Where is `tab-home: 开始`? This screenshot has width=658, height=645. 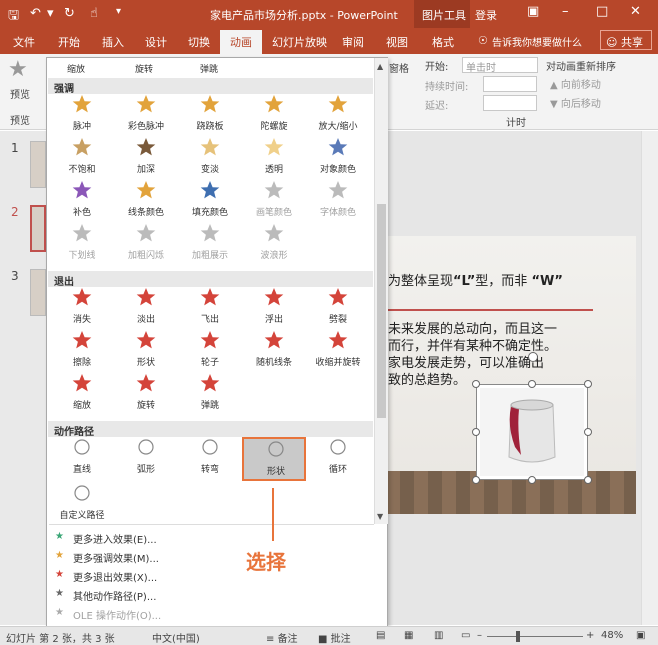 tab-home: 开始 is located at coordinates (69, 42).